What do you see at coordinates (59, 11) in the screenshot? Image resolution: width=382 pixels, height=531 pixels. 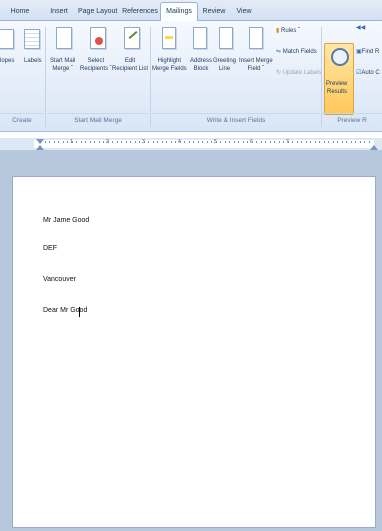 I see `tab-insert: Insert` at bounding box center [59, 11].